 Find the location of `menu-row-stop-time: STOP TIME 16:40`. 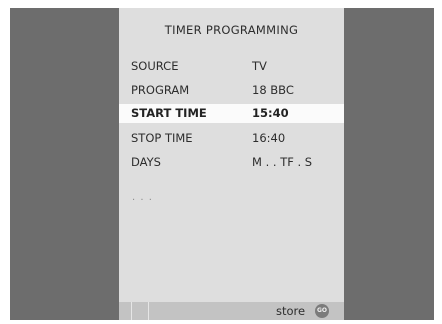

menu-row-stop-time: STOP TIME 16:40 is located at coordinates (231, 138).